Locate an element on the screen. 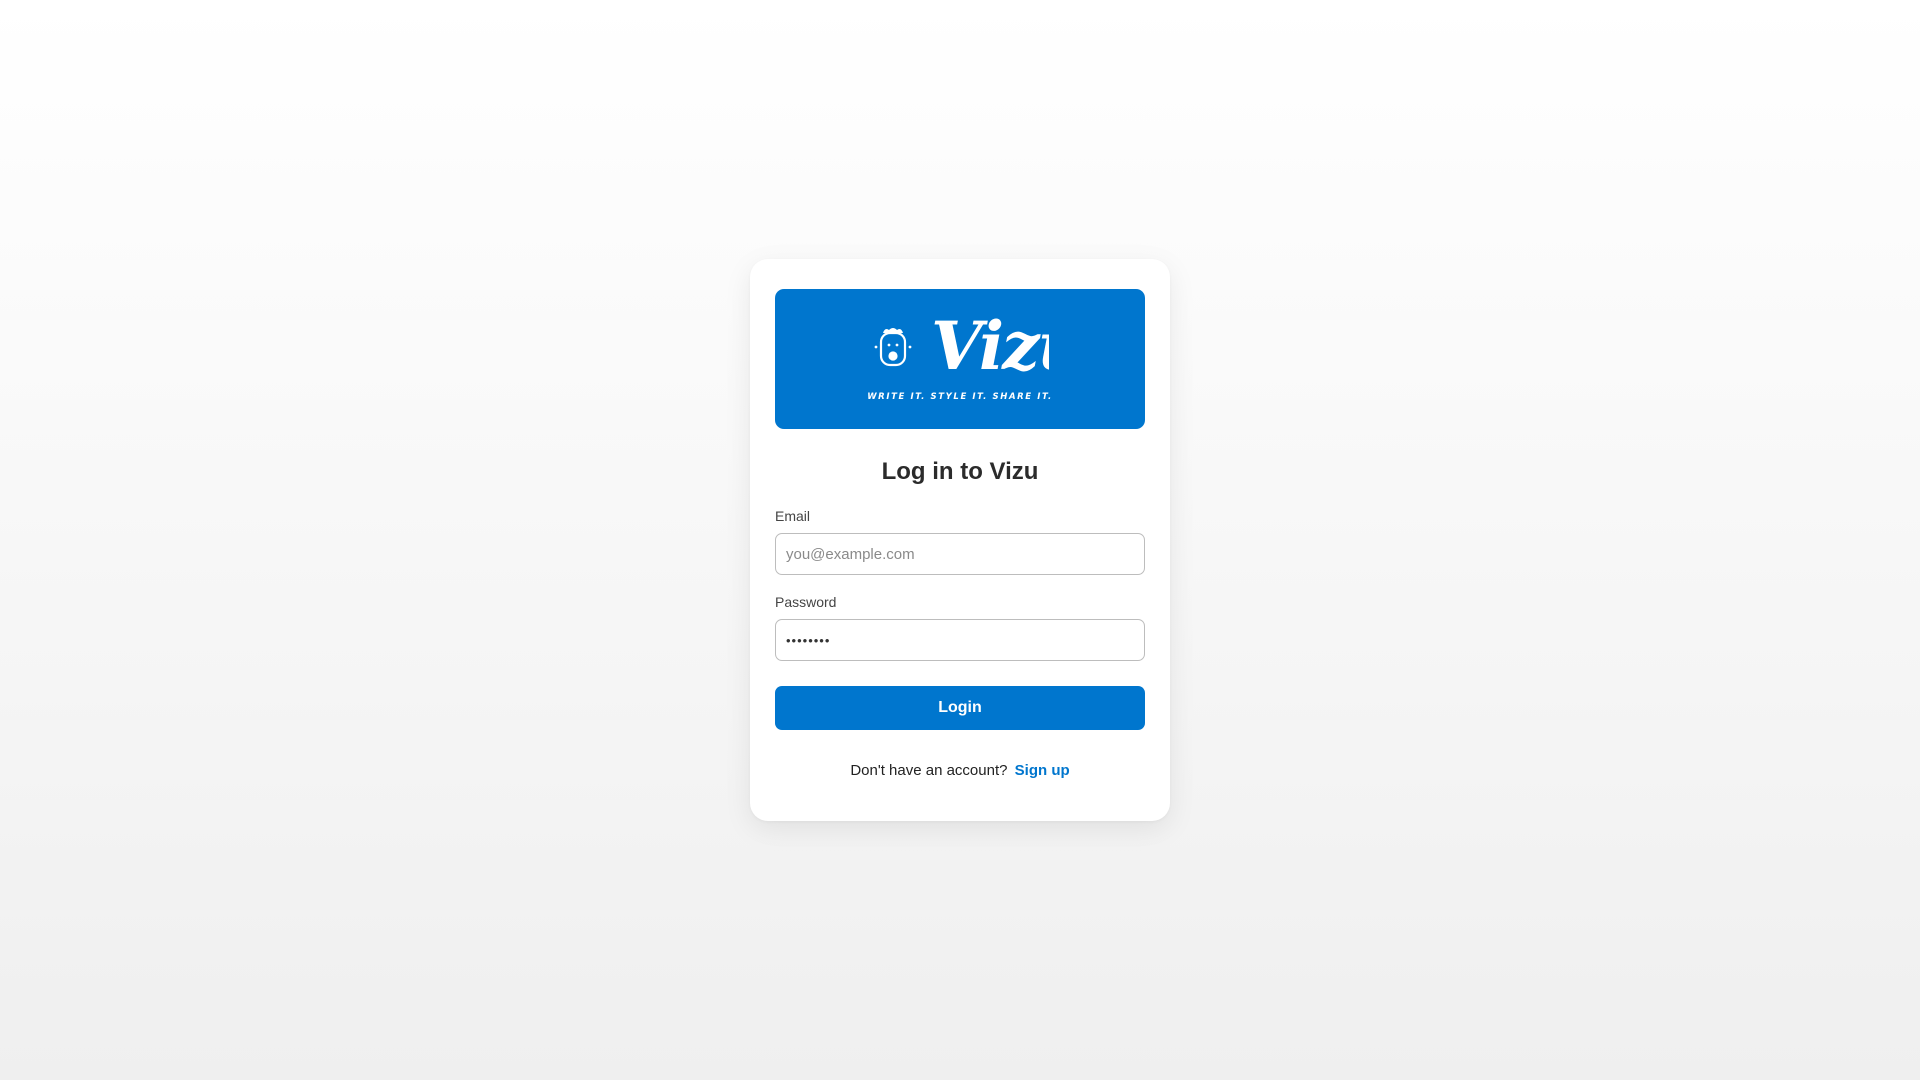 Image resolution: width=1920 pixels, height=1080 pixels. email-label: Email is located at coordinates (793, 516).